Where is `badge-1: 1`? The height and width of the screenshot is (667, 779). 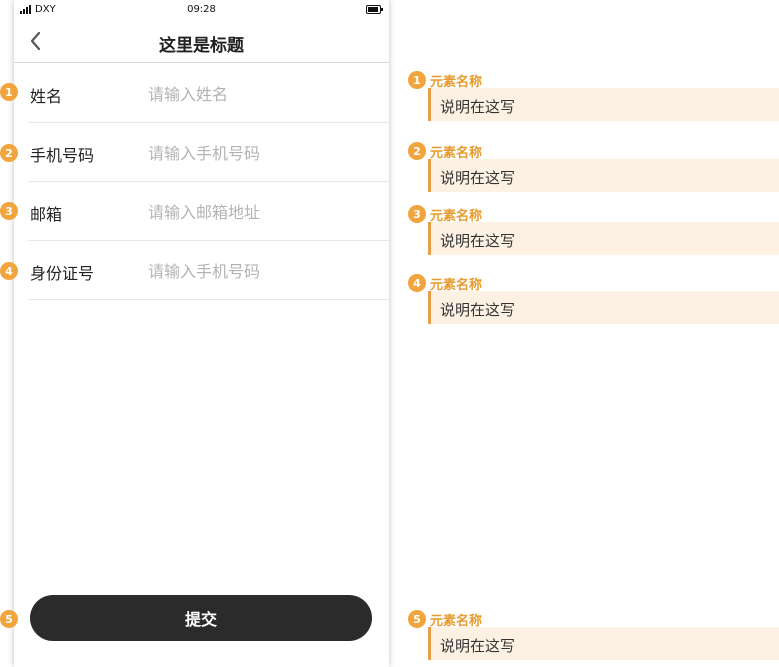 badge-1: 1 is located at coordinates (9, 92).